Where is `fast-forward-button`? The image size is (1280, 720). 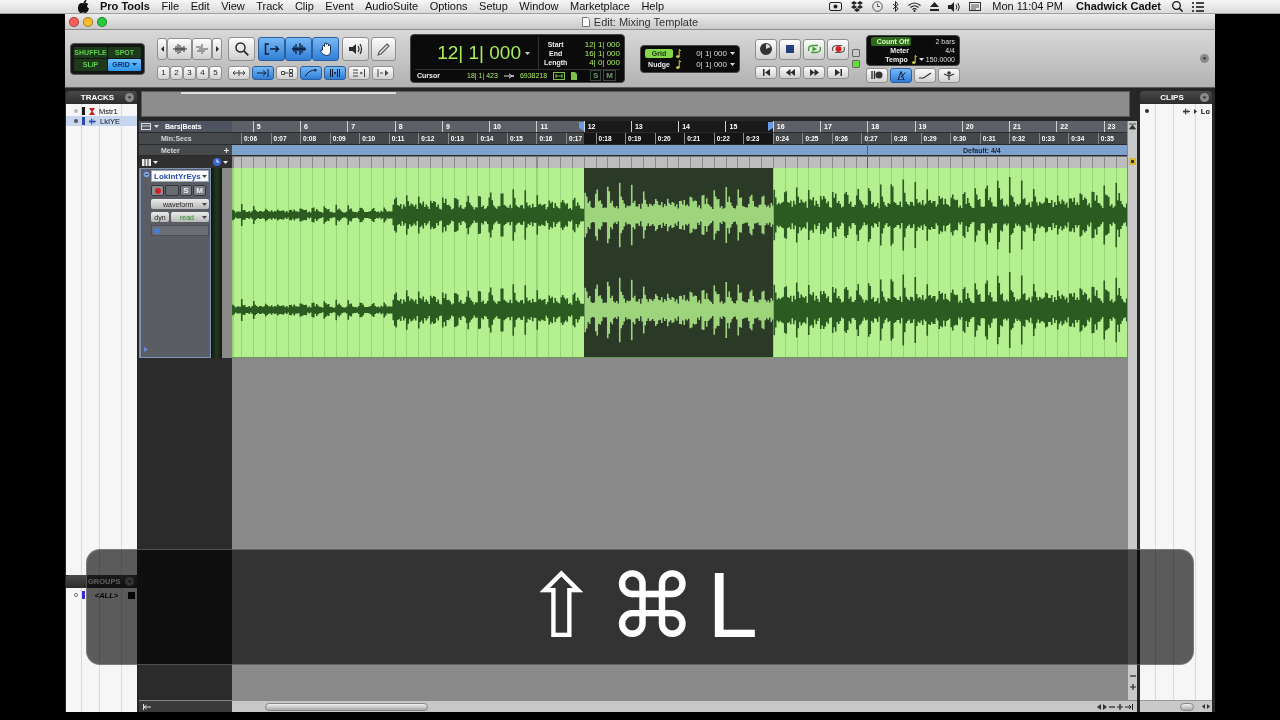
fast-forward-button is located at coordinates (814, 72).